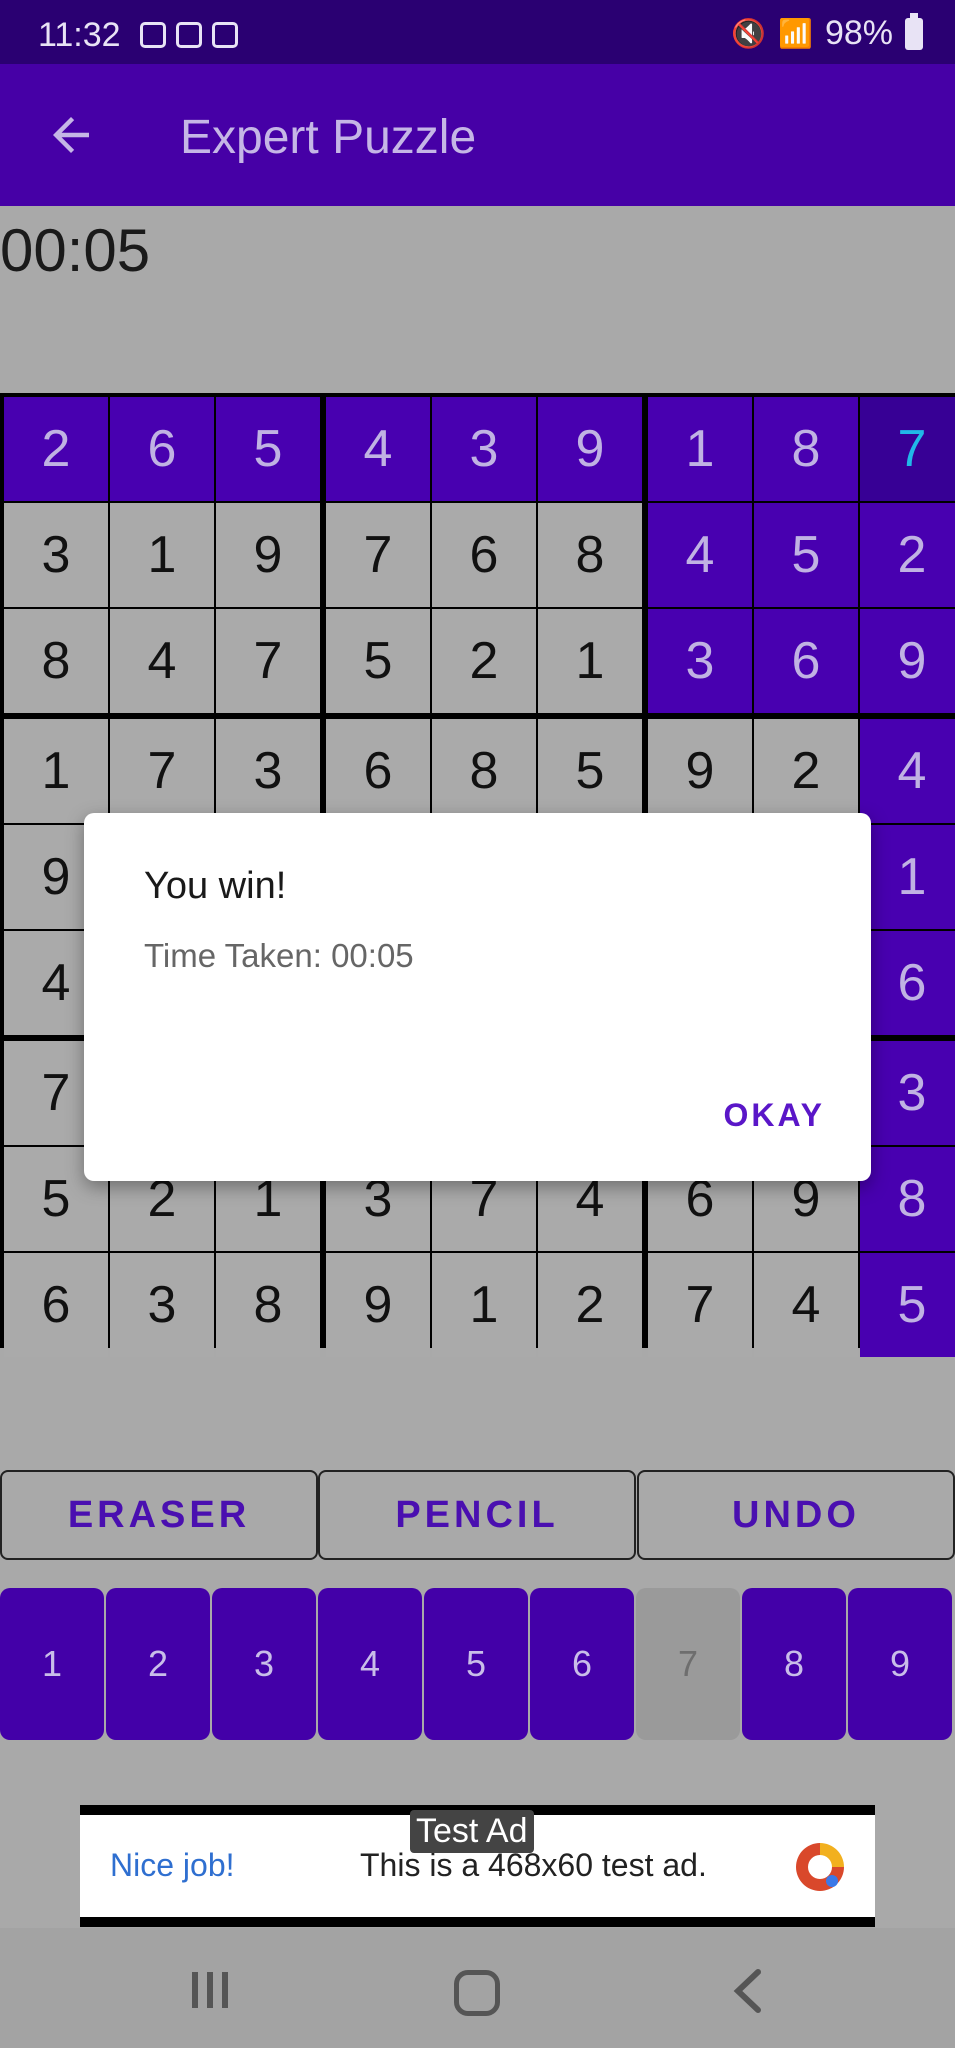 This screenshot has width=955, height=2048. What do you see at coordinates (795, 33) in the screenshot?
I see `wifi-icon: 📶` at bounding box center [795, 33].